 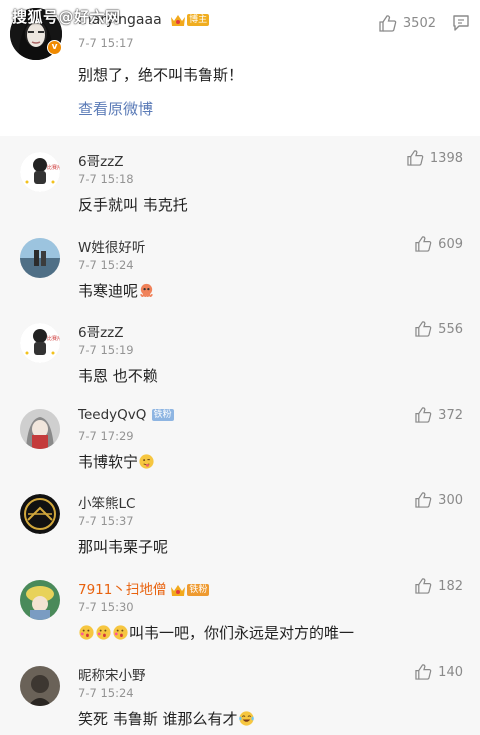 What do you see at coordinates (106, 179) in the screenshot?
I see `comment-time: 7-7 15:18` at bounding box center [106, 179].